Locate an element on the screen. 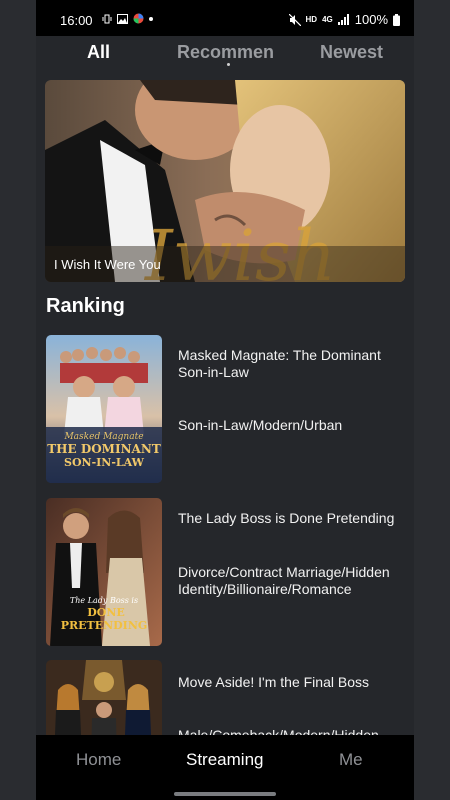 The height and width of the screenshot is (800, 450). ranking-heading: Ranking is located at coordinates (85, 306).